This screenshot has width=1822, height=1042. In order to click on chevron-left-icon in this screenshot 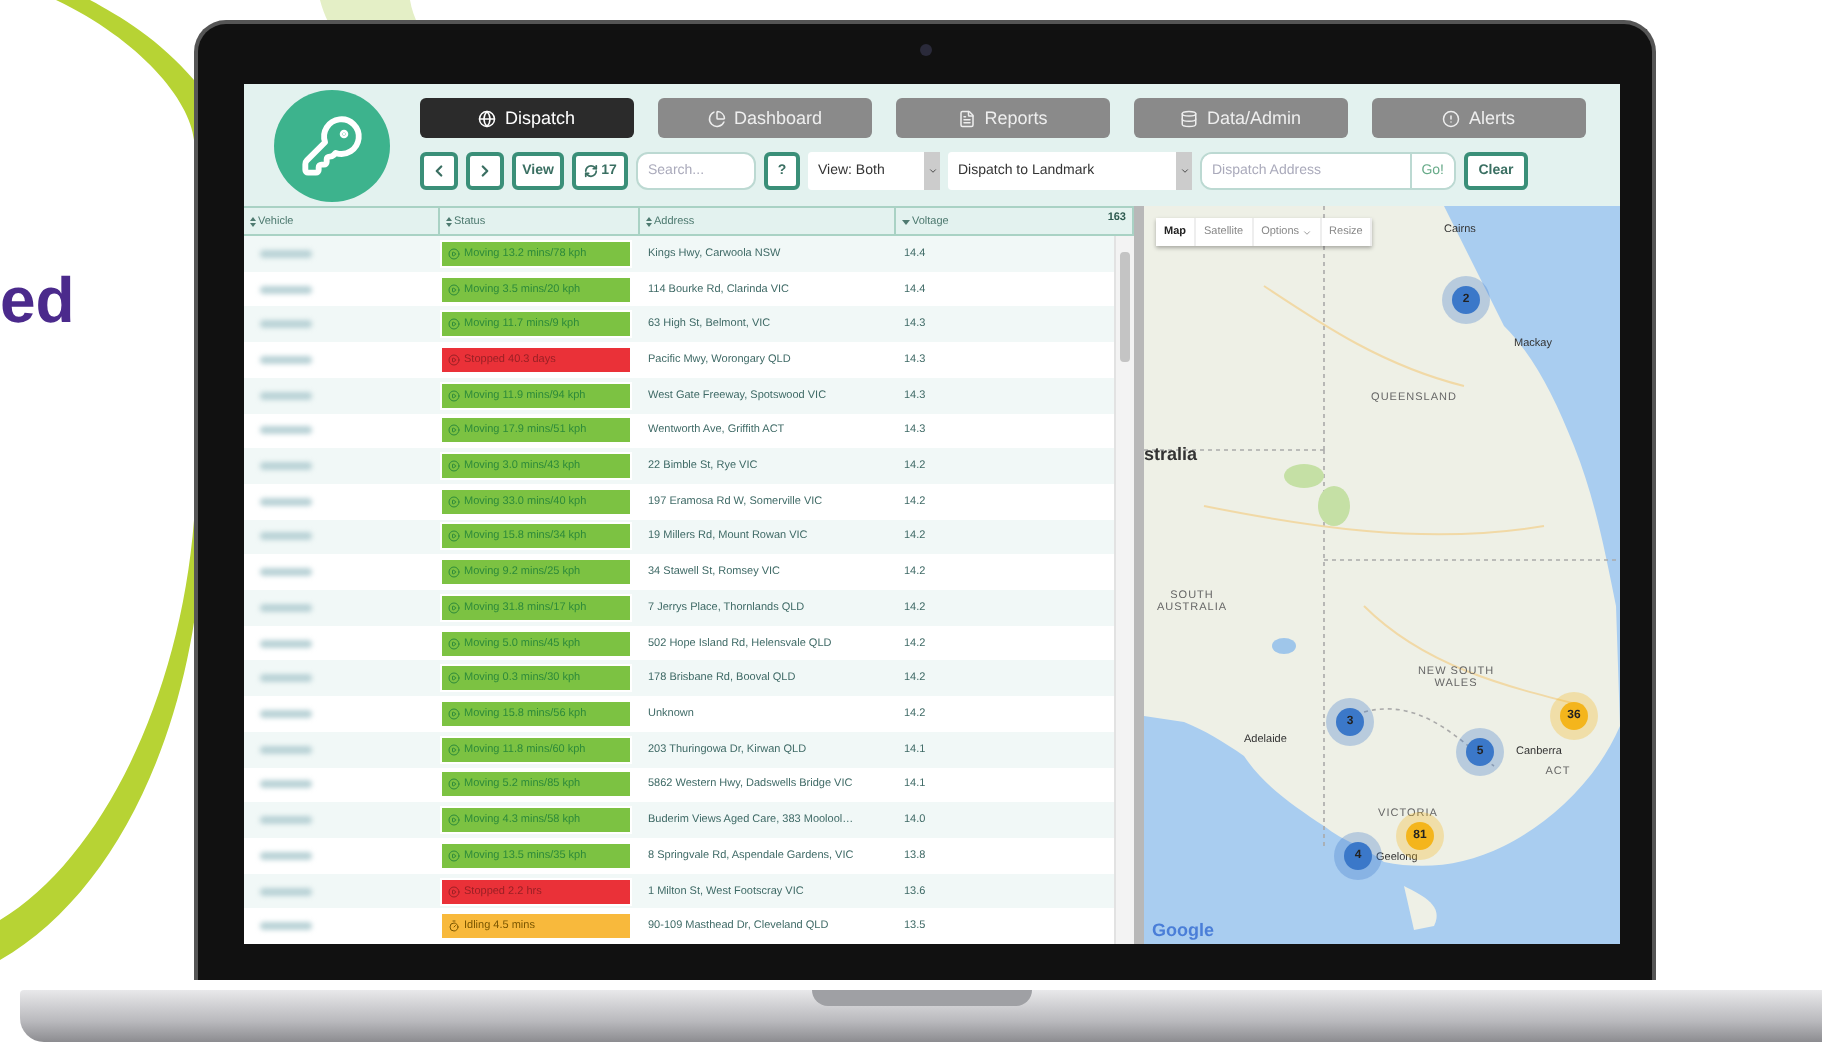, I will do `click(439, 171)`.